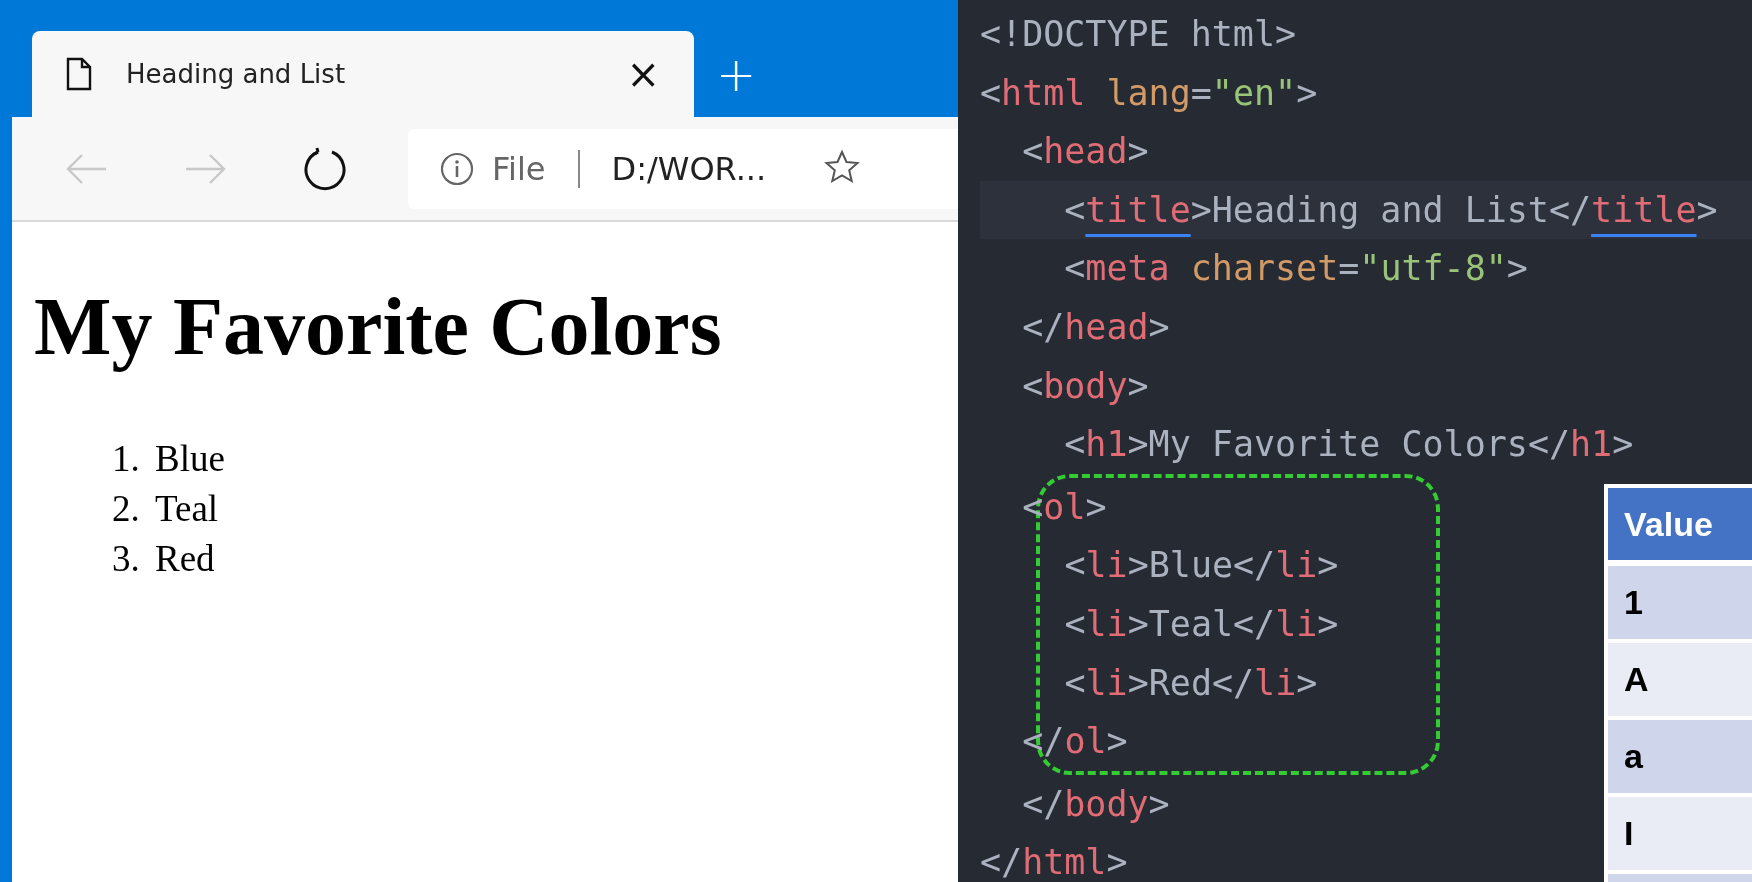 This screenshot has height=882, width=1752. I want to click on code-line: <h1>My Favorite Colors</h1>, so click(1348, 445).